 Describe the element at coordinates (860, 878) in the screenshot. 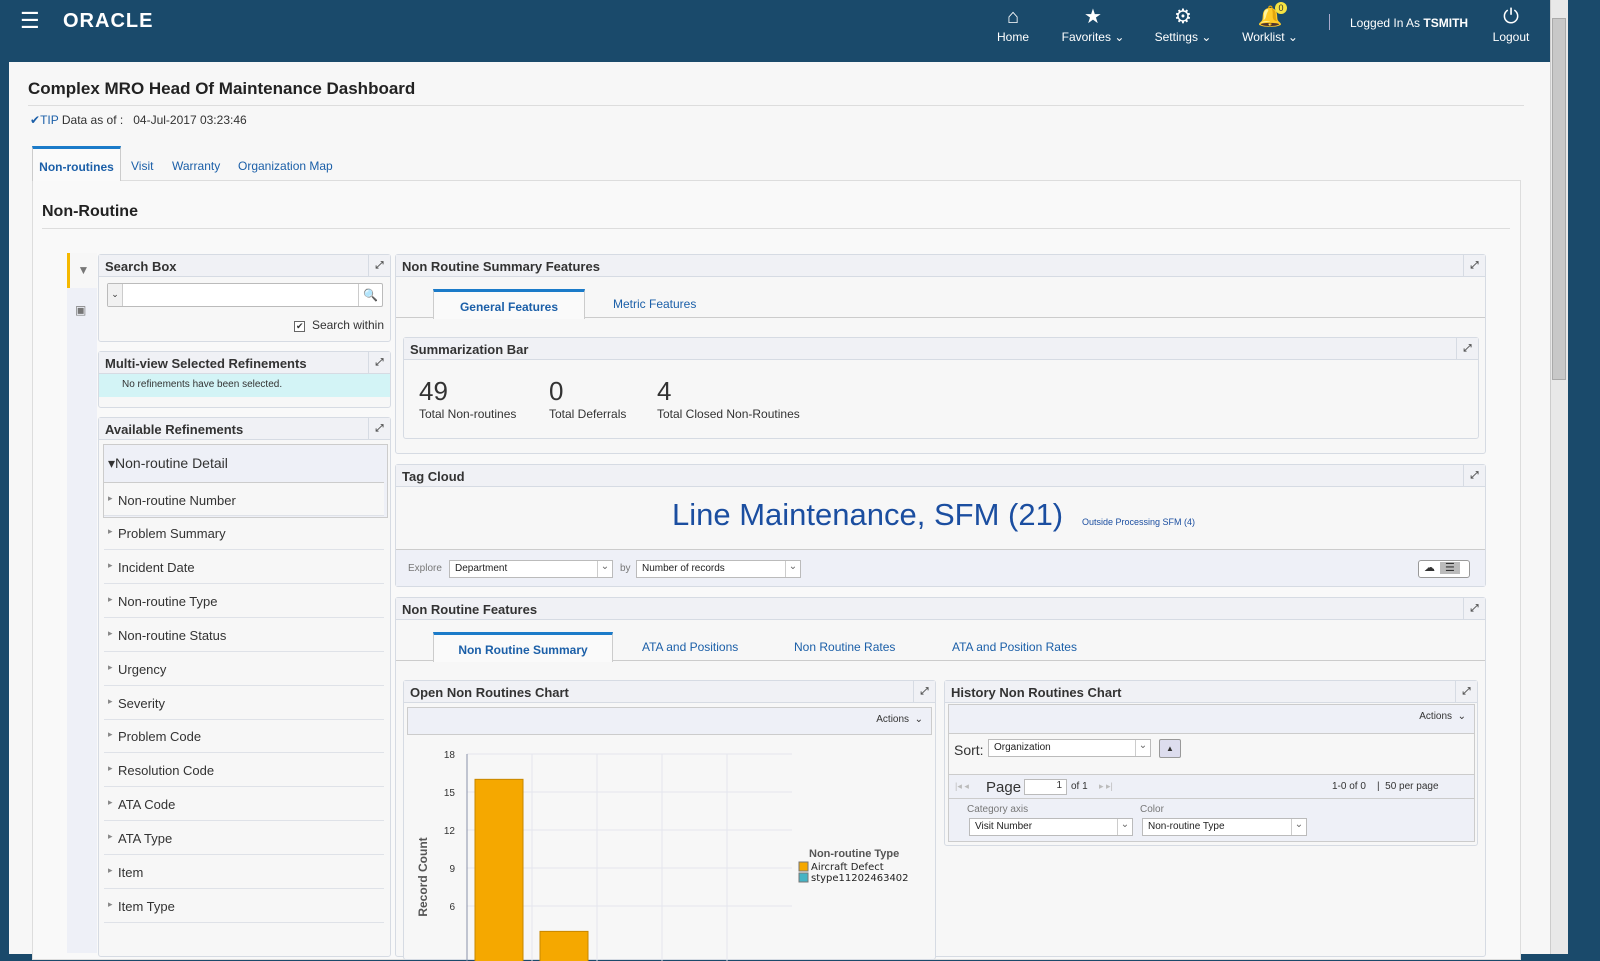

I see `legend-label: stype11202463402` at that location.